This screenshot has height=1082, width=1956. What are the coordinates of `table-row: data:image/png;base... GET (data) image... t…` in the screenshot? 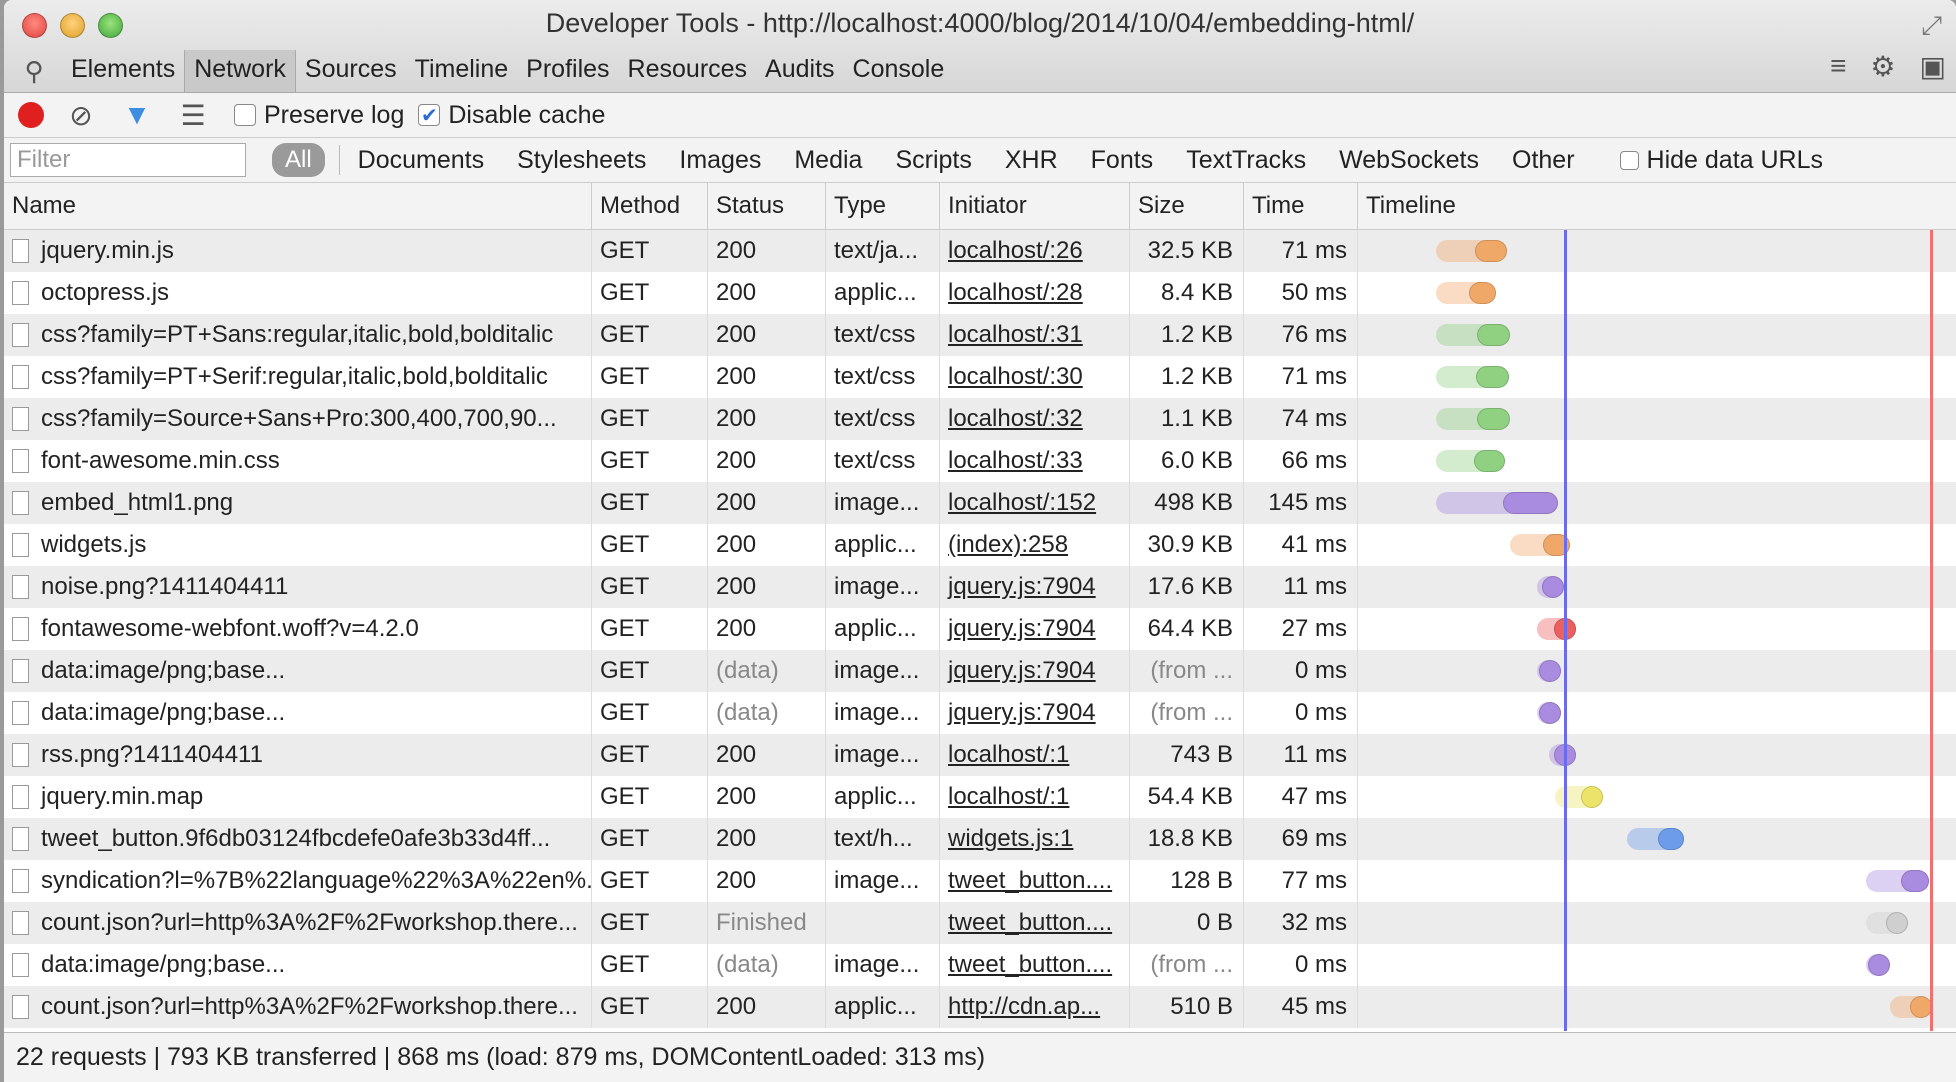 It's located at (980, 965).